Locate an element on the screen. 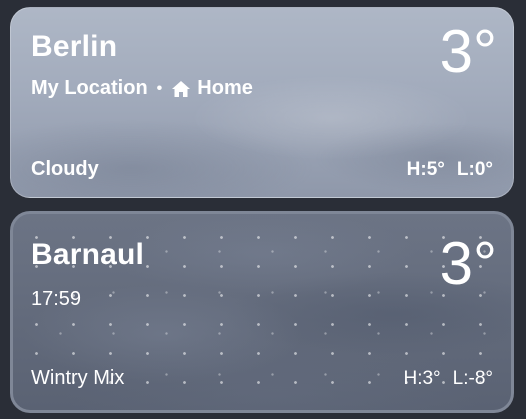  low-temperature: L:0° is located at coordinates (474, 169).